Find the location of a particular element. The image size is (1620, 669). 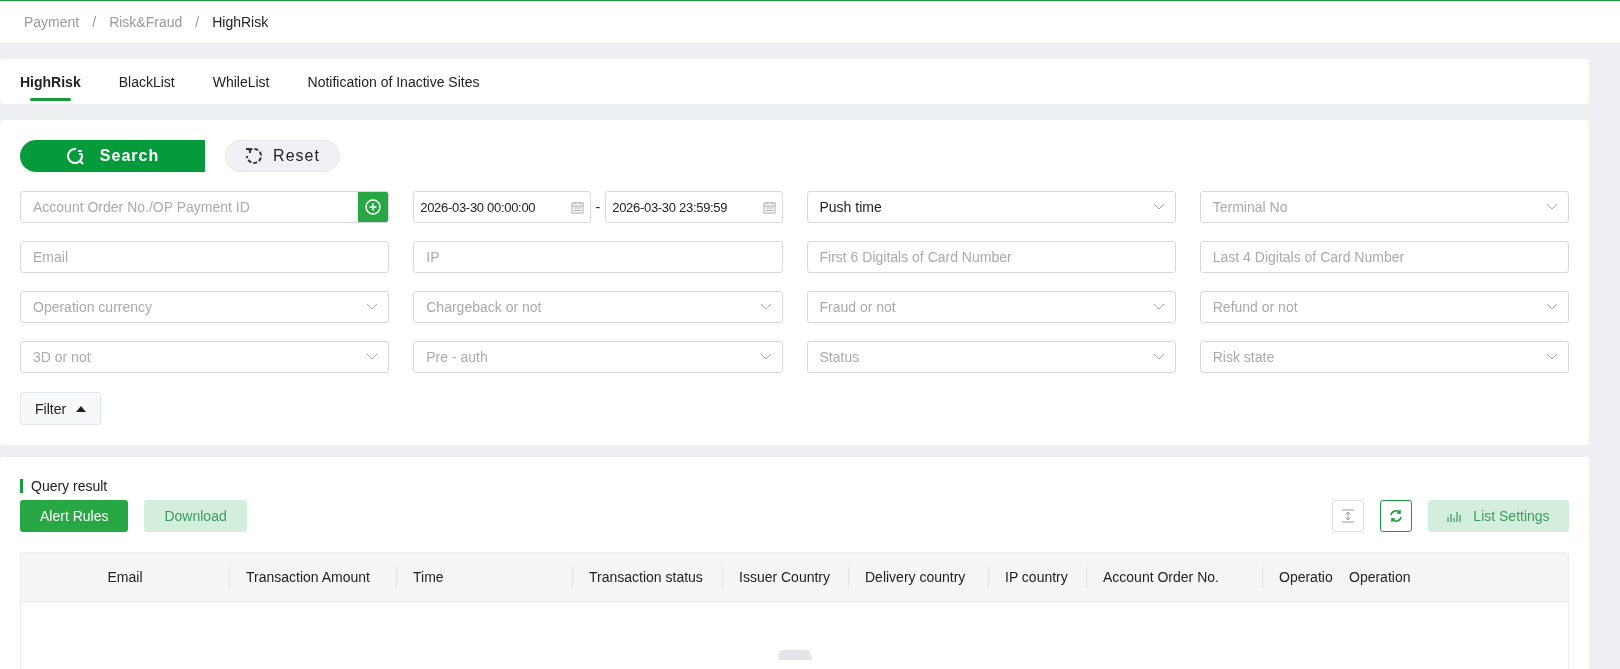

search-button: Search is located at coordinates (112, 156).